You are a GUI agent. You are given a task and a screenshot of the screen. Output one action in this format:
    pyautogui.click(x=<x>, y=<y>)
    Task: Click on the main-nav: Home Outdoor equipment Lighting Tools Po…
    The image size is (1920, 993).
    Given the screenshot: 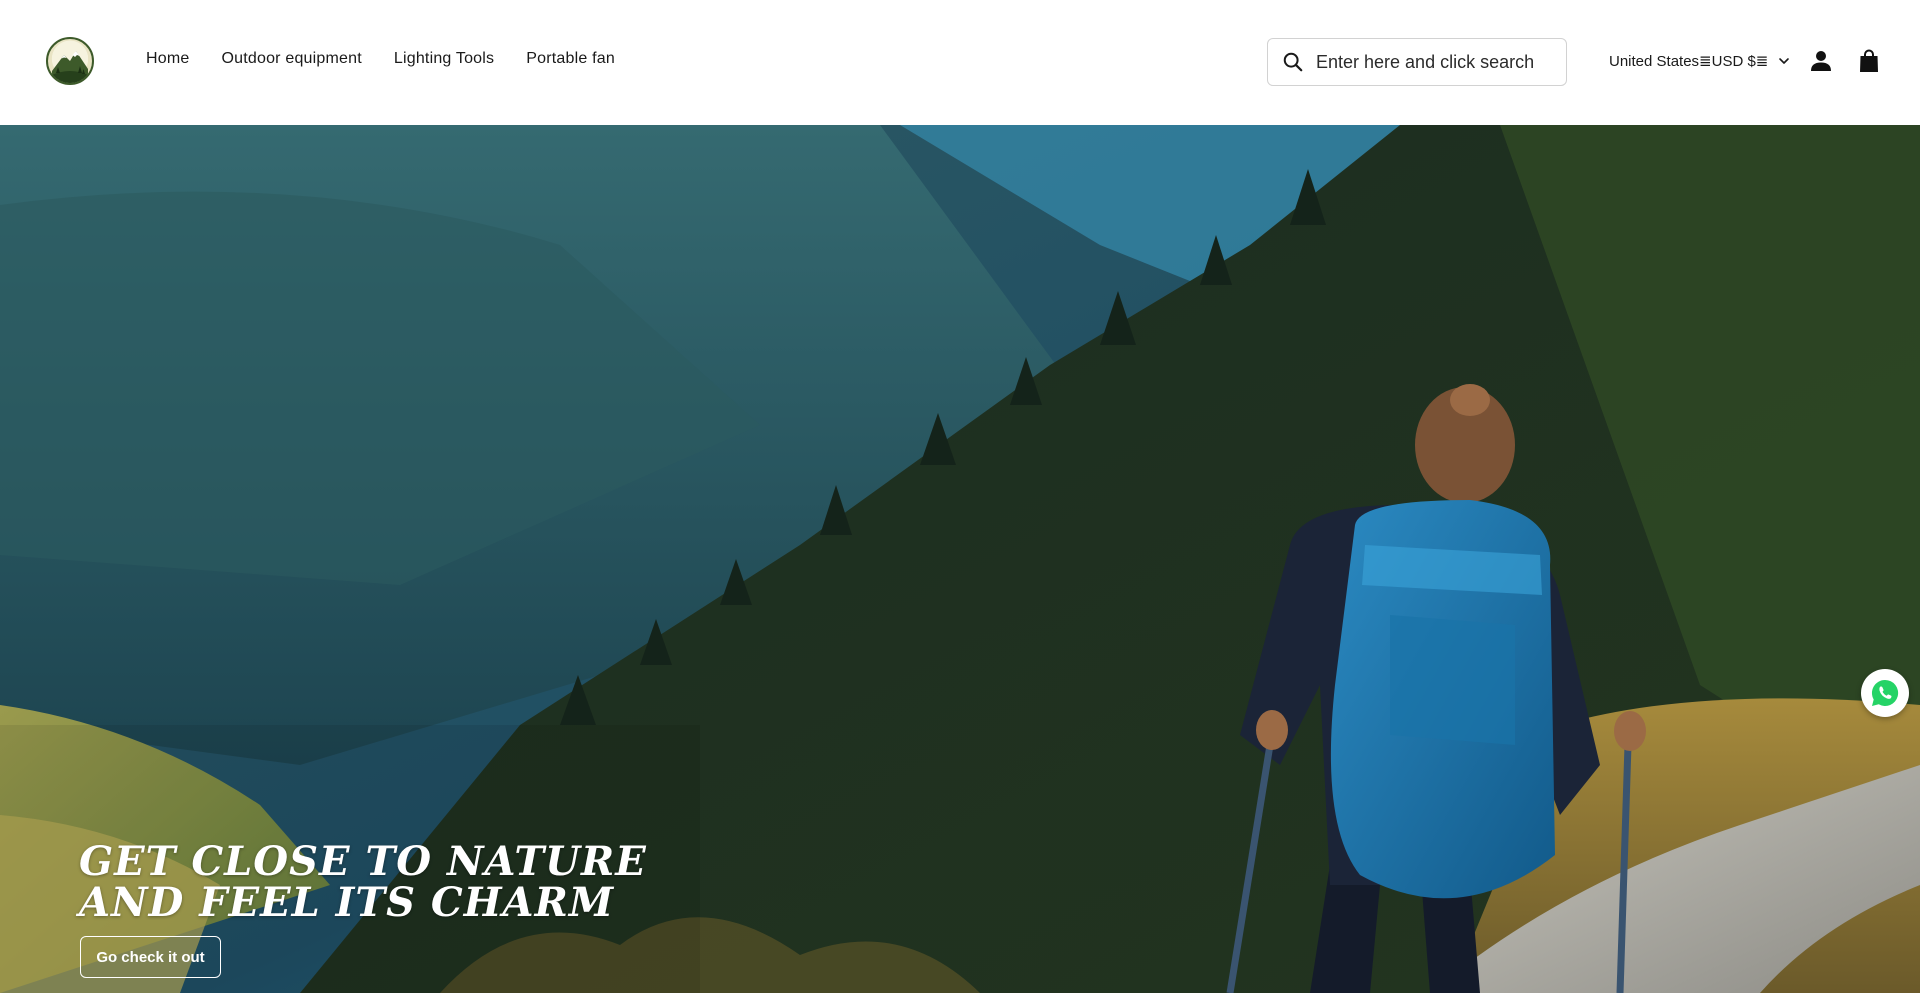 What is the action you would take?
    pyautogui.click(x=380, y=59)
    